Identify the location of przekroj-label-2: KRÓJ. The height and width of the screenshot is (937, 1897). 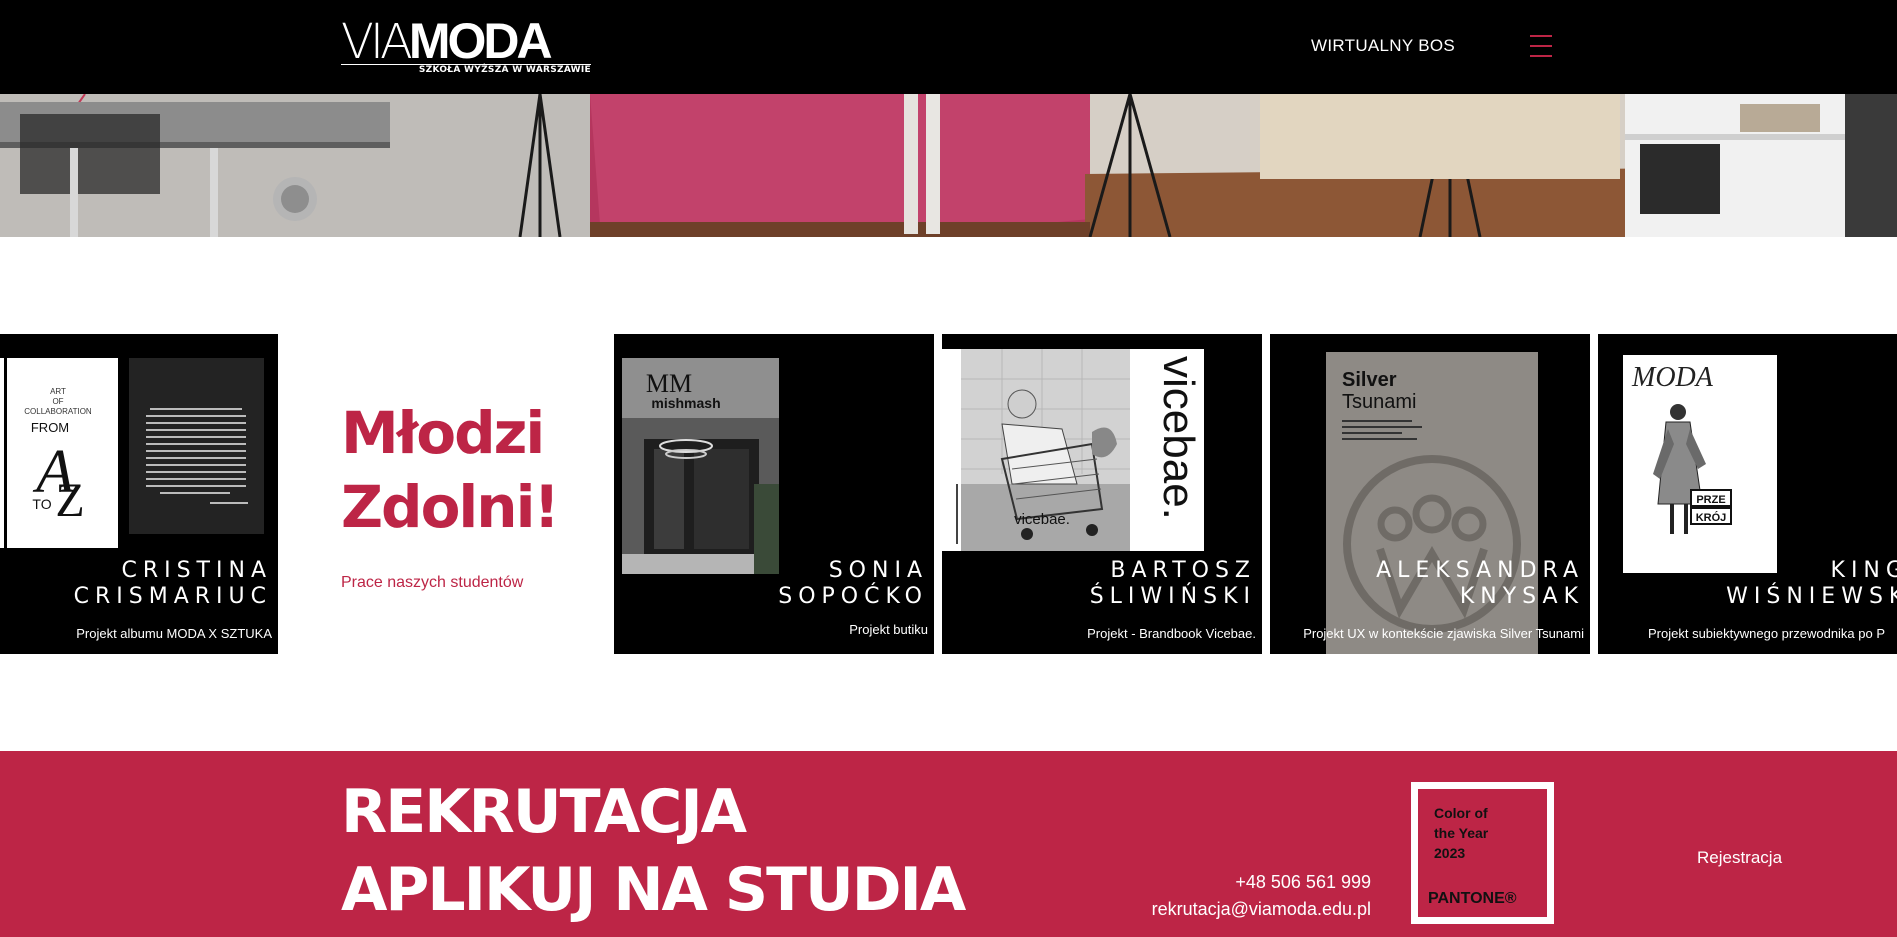
(1711, 517).